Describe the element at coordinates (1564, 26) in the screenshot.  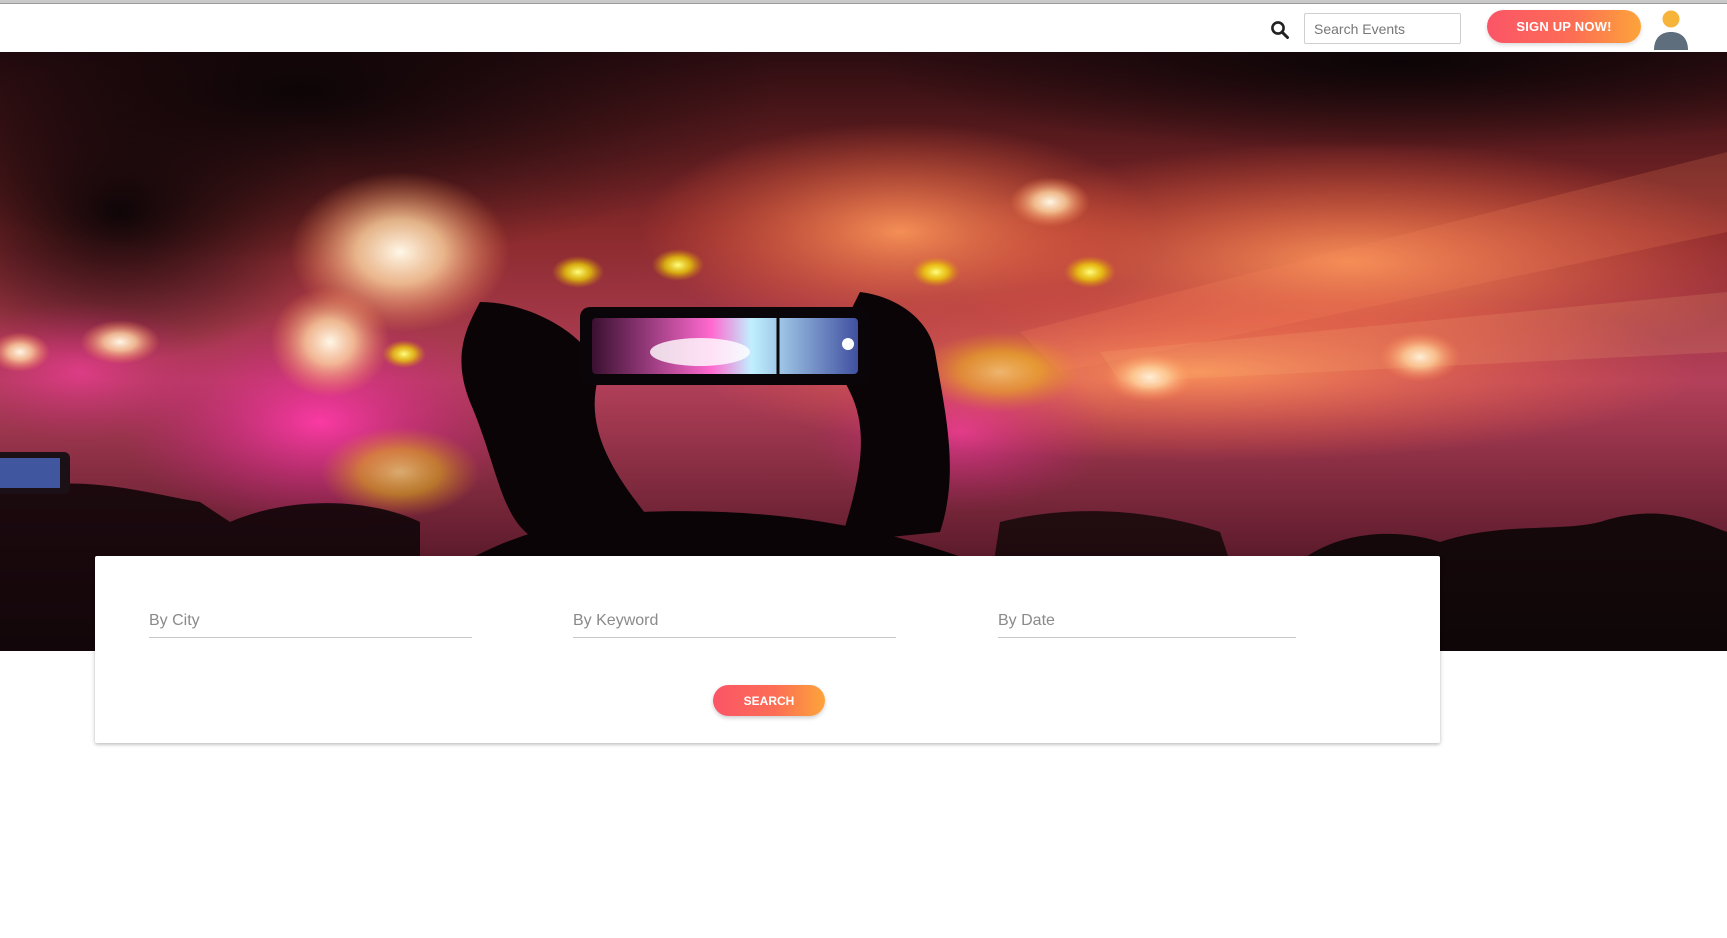
I see `sign-up-button: SIGN UP NOW!` at that location.